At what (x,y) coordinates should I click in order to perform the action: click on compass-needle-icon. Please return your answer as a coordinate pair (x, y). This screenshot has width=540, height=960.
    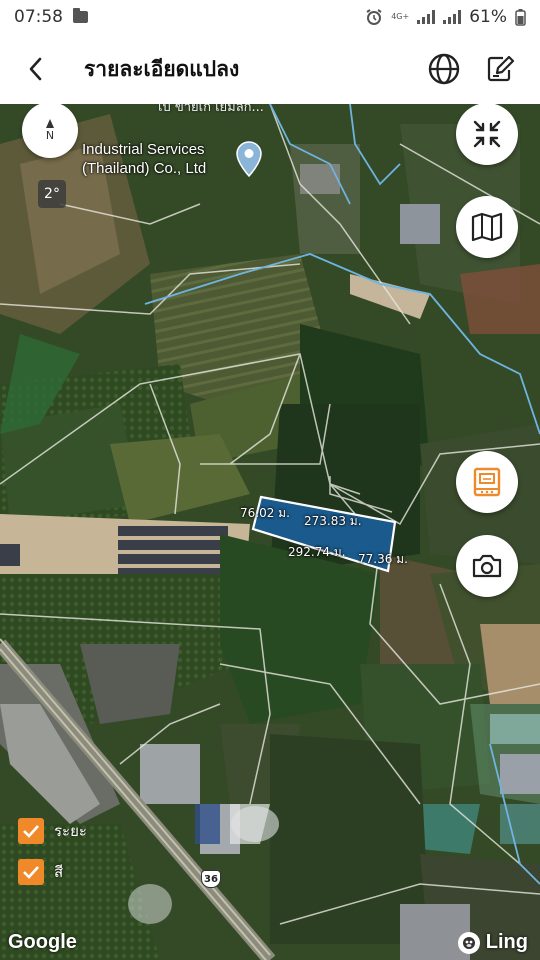
    Looking at the image, I should click on (50, 123).